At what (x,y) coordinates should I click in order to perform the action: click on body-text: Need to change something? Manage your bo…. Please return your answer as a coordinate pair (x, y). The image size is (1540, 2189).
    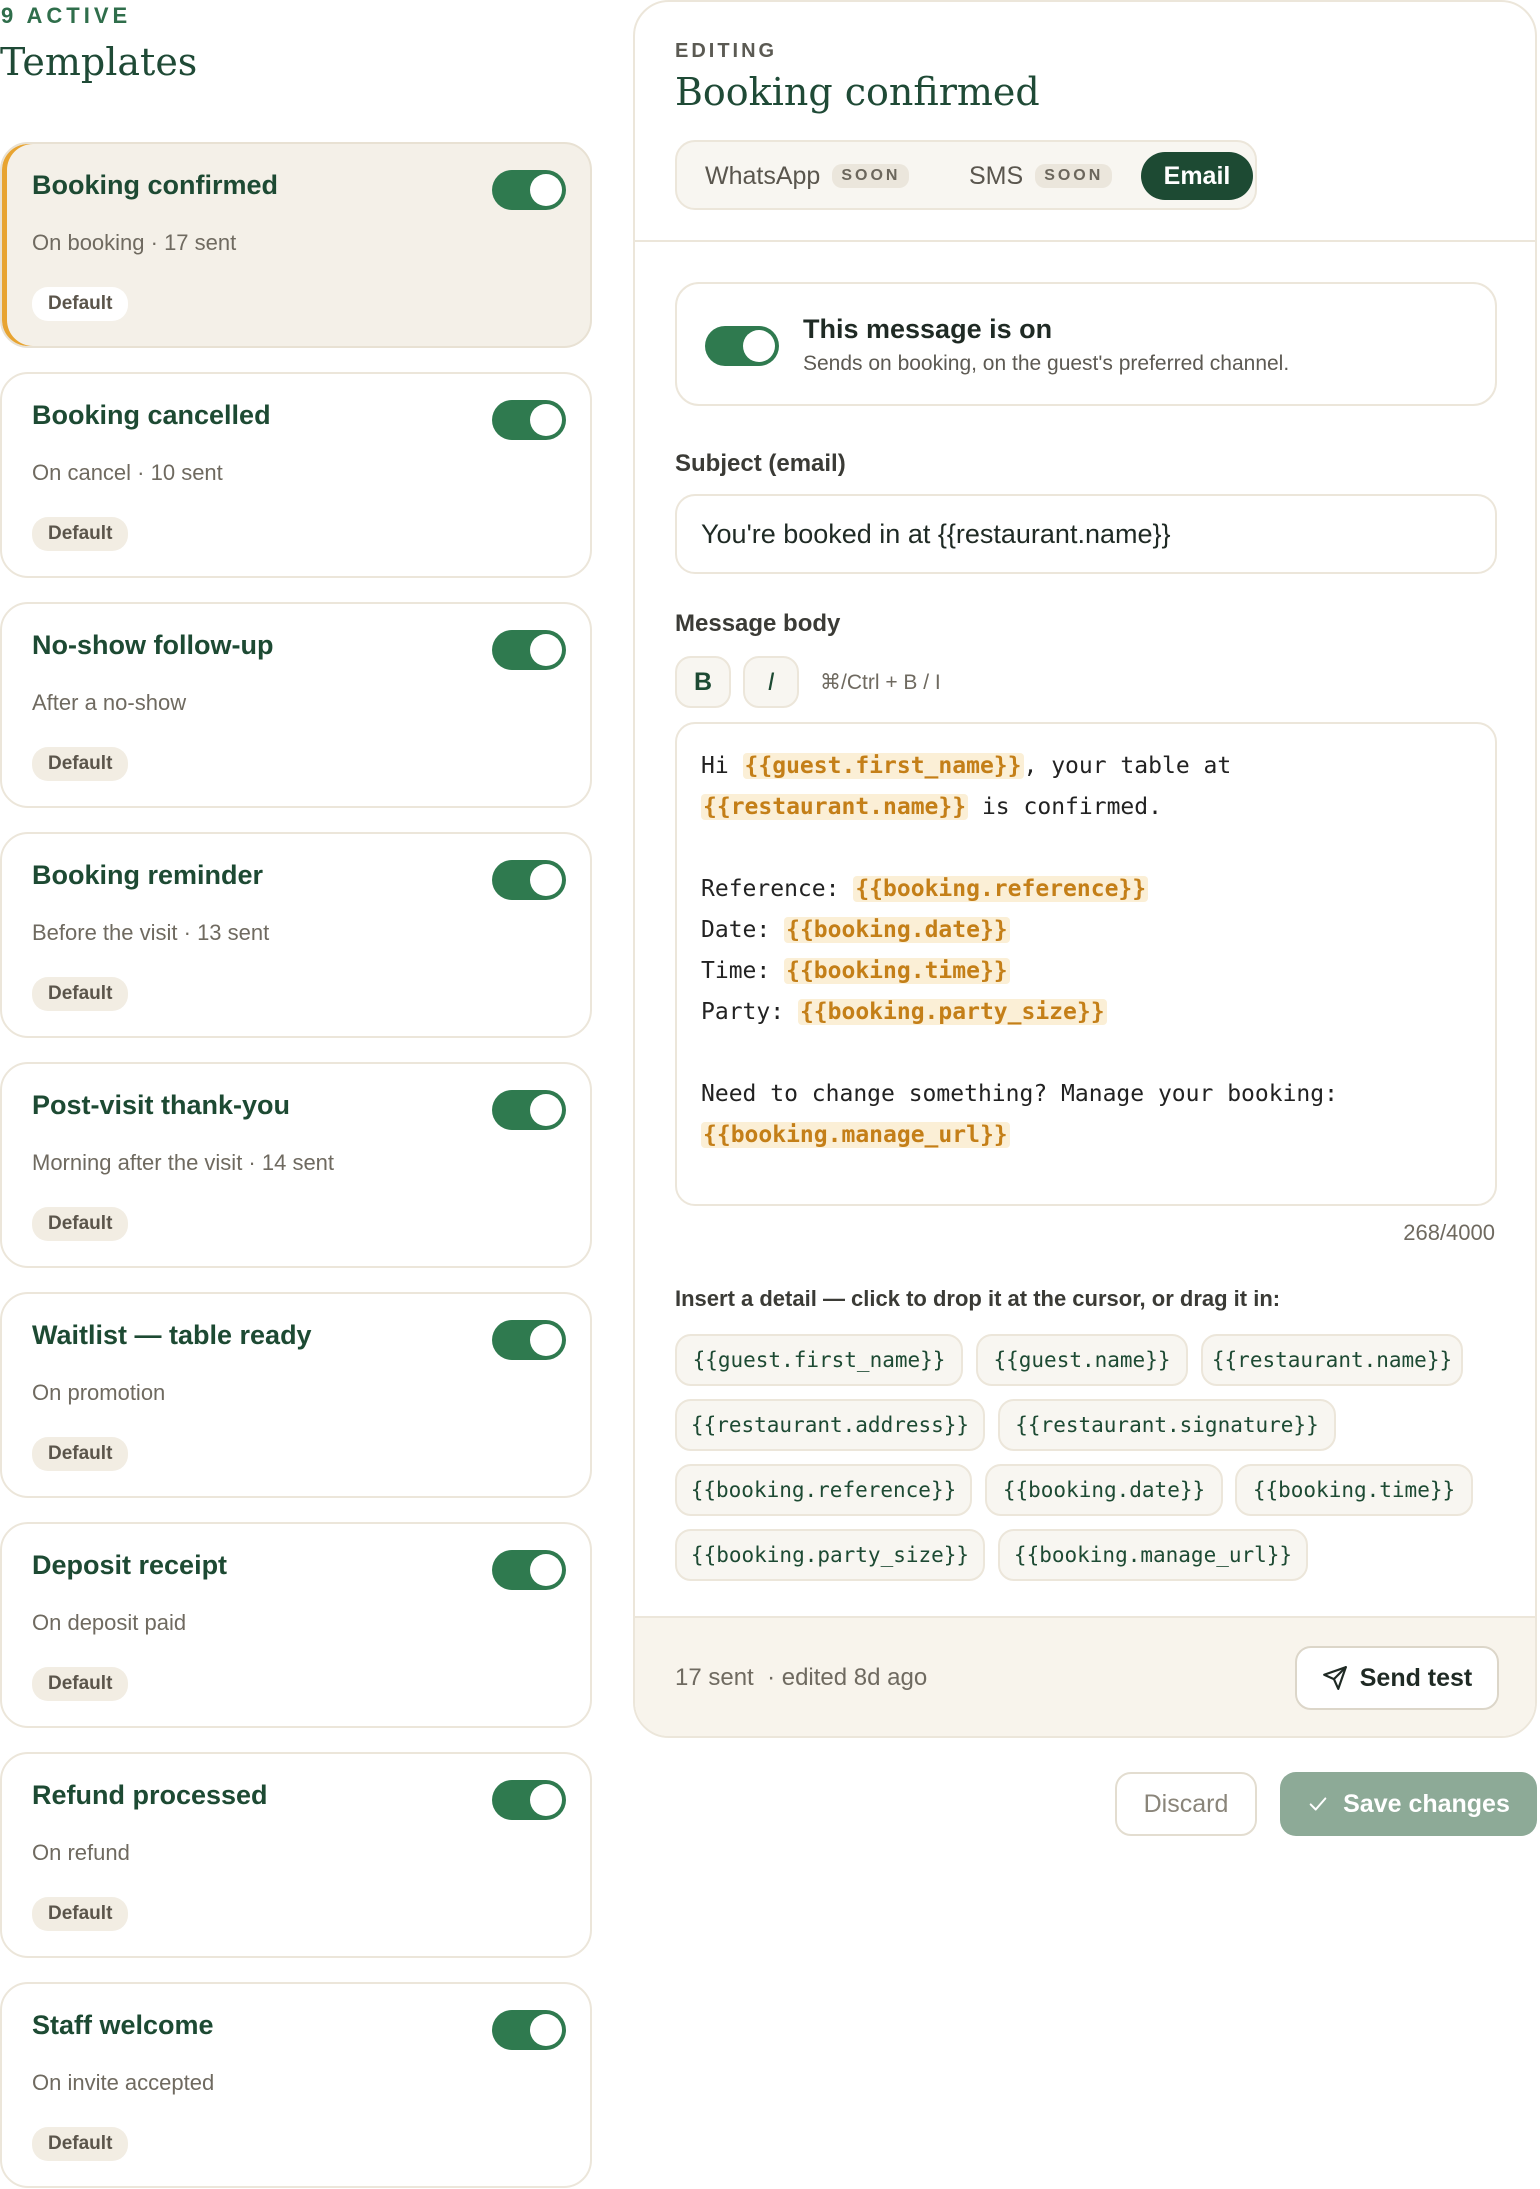
    Looking at the image, I should click on (1019, 1094).